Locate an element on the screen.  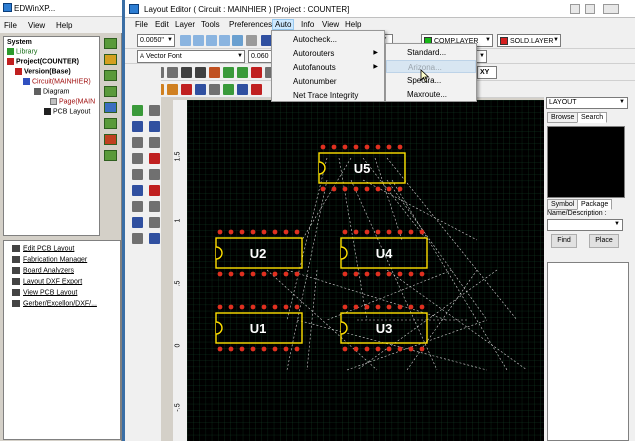
dimension-icon is located at coordinates (214, 89).